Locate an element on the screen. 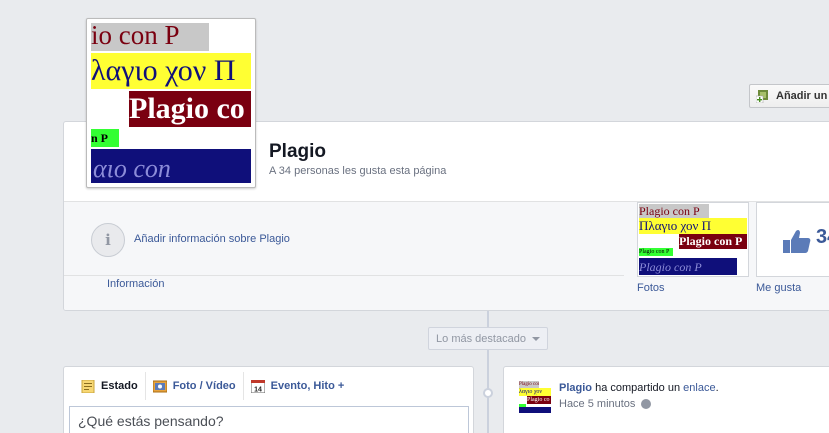 Image resolution: width=829 pixels, height=433 pixels. thumbs-up-icon is located at coordinates (797, 242).